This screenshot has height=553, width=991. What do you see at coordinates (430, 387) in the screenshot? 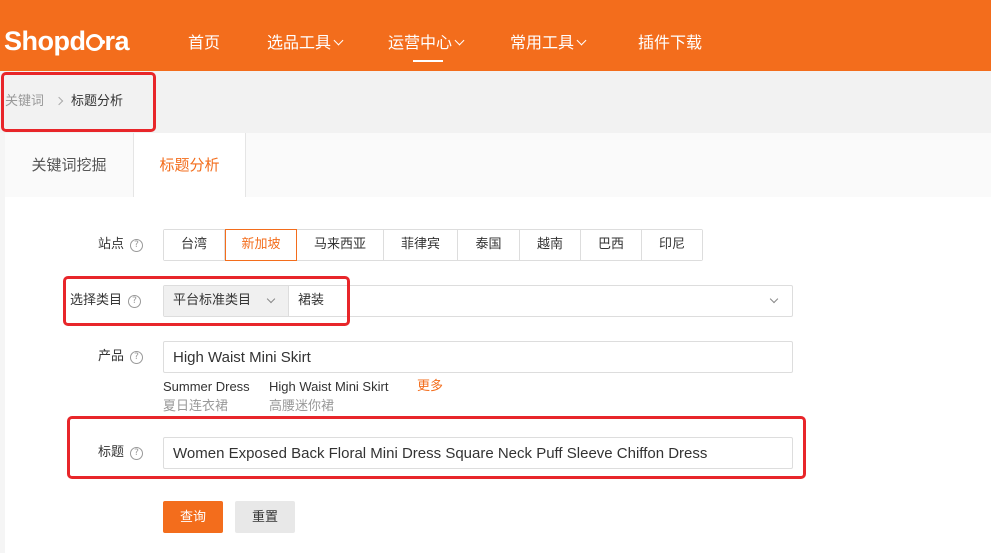
I see `more-suggestions-link: 更多` at bounding box center [430, 387].